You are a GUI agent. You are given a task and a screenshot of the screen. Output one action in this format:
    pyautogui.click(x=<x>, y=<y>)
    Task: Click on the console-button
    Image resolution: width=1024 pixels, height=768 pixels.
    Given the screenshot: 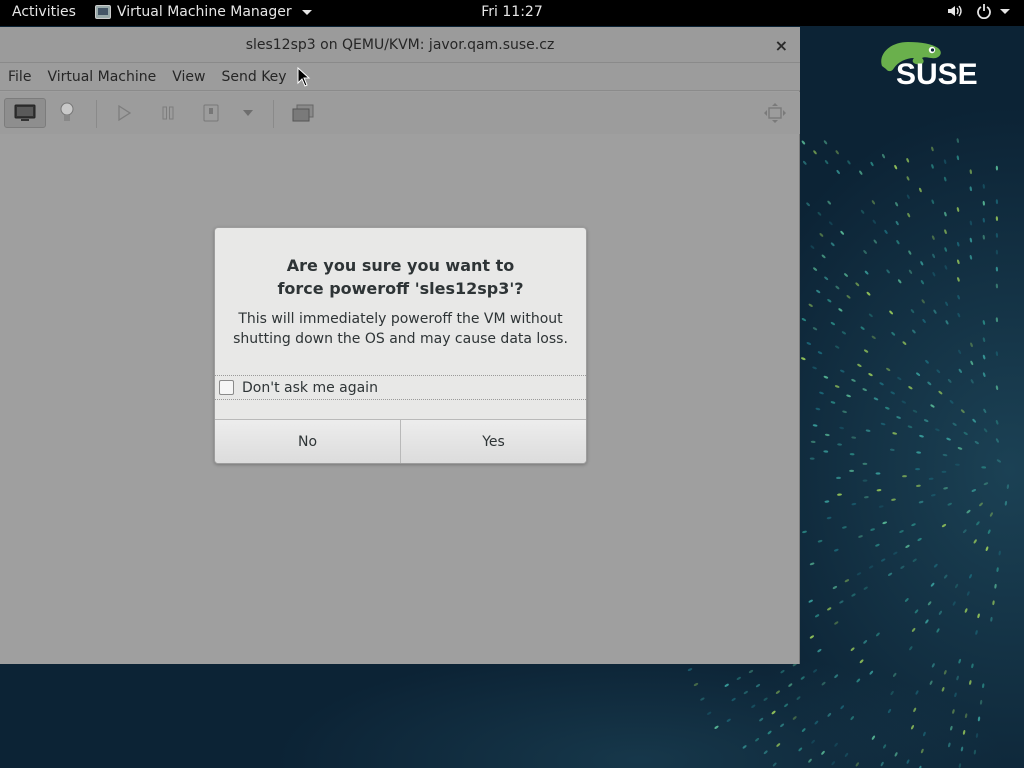 What is the action you would take?
    pyautogui.click(x=25, y=113)
    